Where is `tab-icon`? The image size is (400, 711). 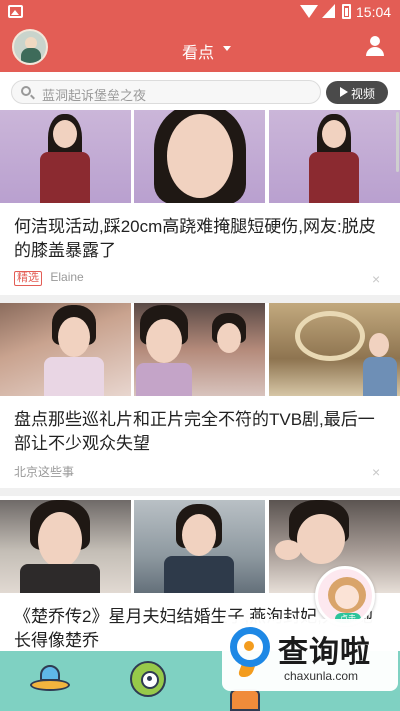 tab-icon is located at coordinates (245, 700).